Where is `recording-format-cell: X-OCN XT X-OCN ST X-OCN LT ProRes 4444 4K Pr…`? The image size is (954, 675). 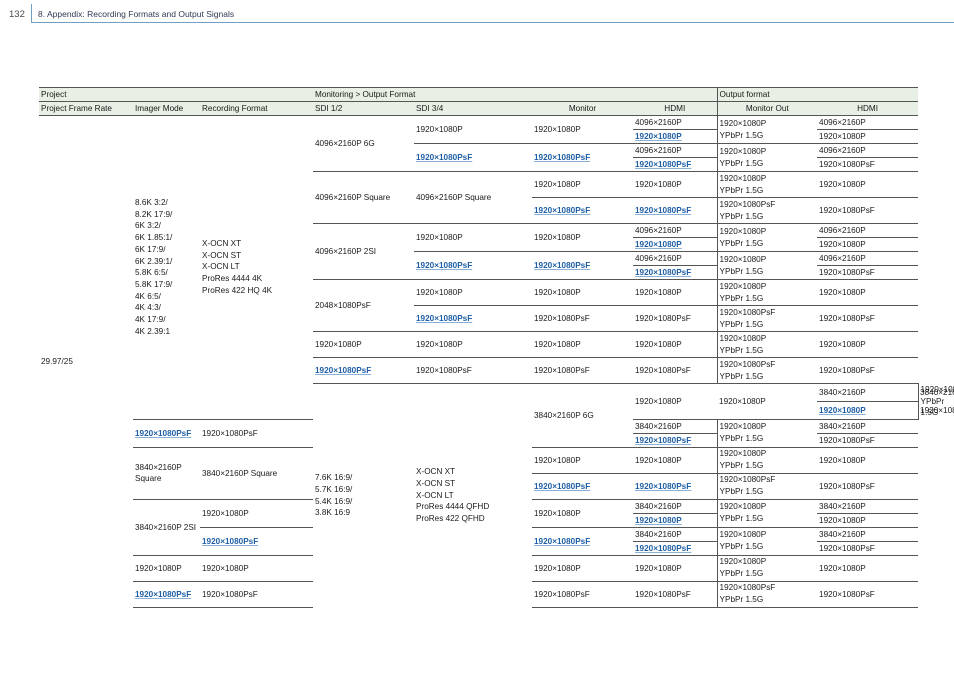
recording-format-cell: X-OCN XT X-OCN ST X-OCN LT ProRes 4444 4K Pr… is located at coordinates (256, 267).